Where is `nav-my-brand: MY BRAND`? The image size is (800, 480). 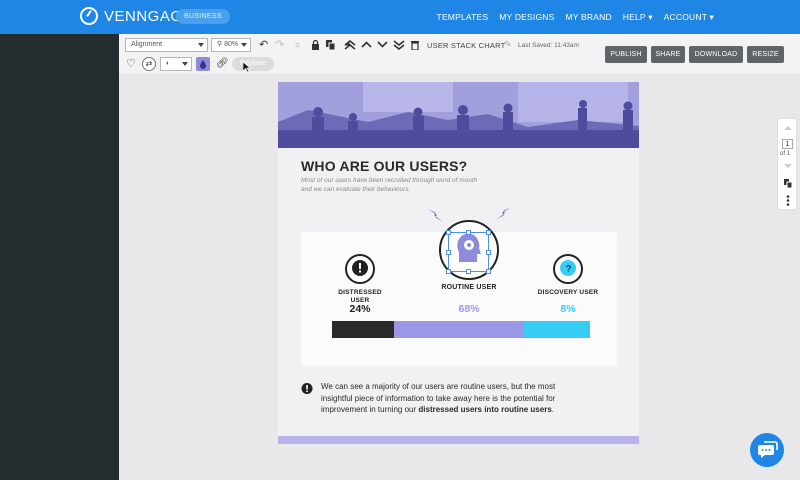
nav-my-brand: MY BRAND is located at coordinates (588, 17).